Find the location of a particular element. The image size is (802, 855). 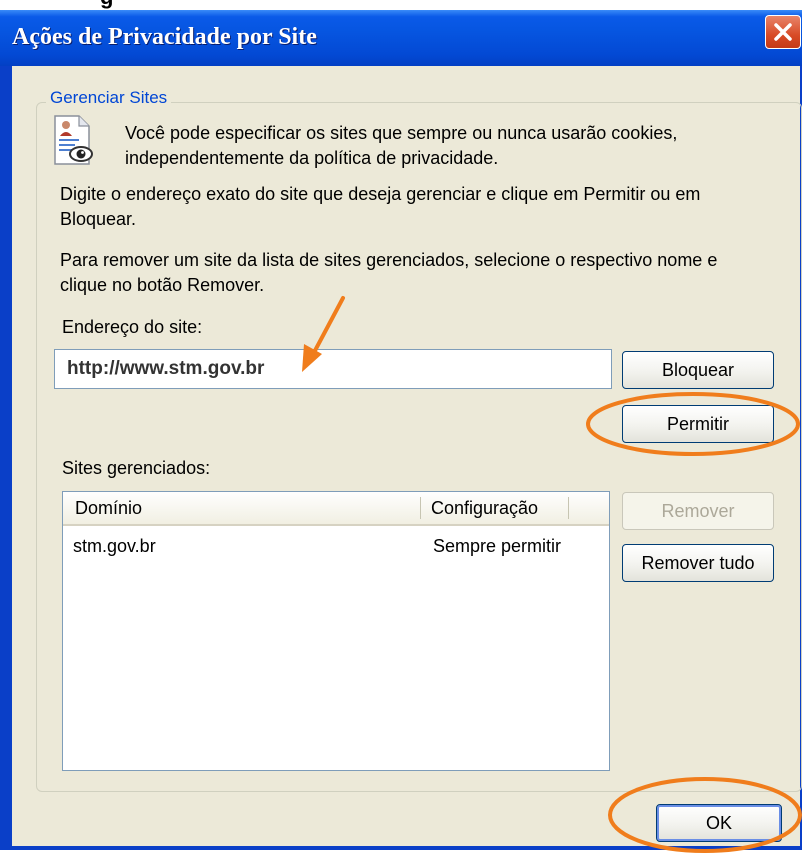

title-bar: Ações de Privacidade por Site is located at coordinates (401, 38).